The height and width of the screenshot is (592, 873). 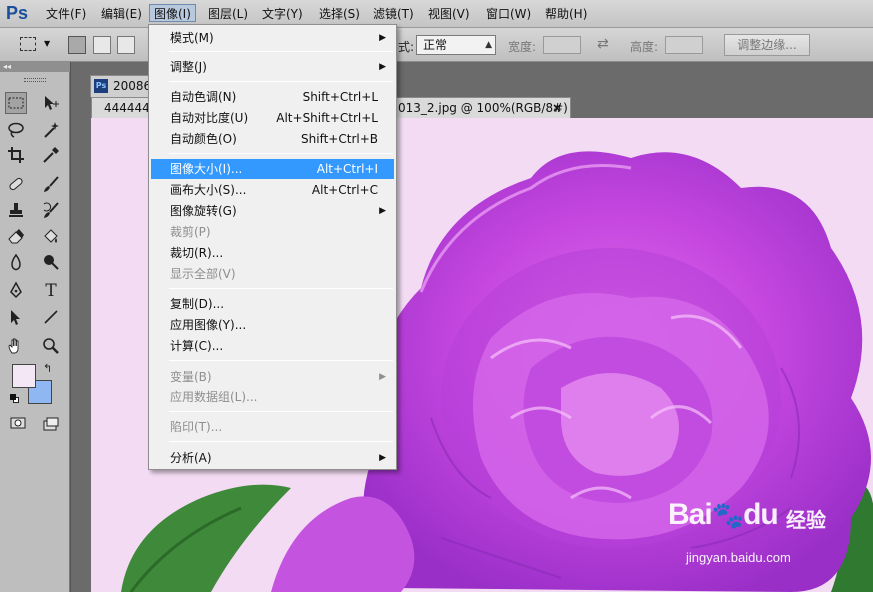 I want to click on type-tool-icon: T, so click(x=51, y=291).